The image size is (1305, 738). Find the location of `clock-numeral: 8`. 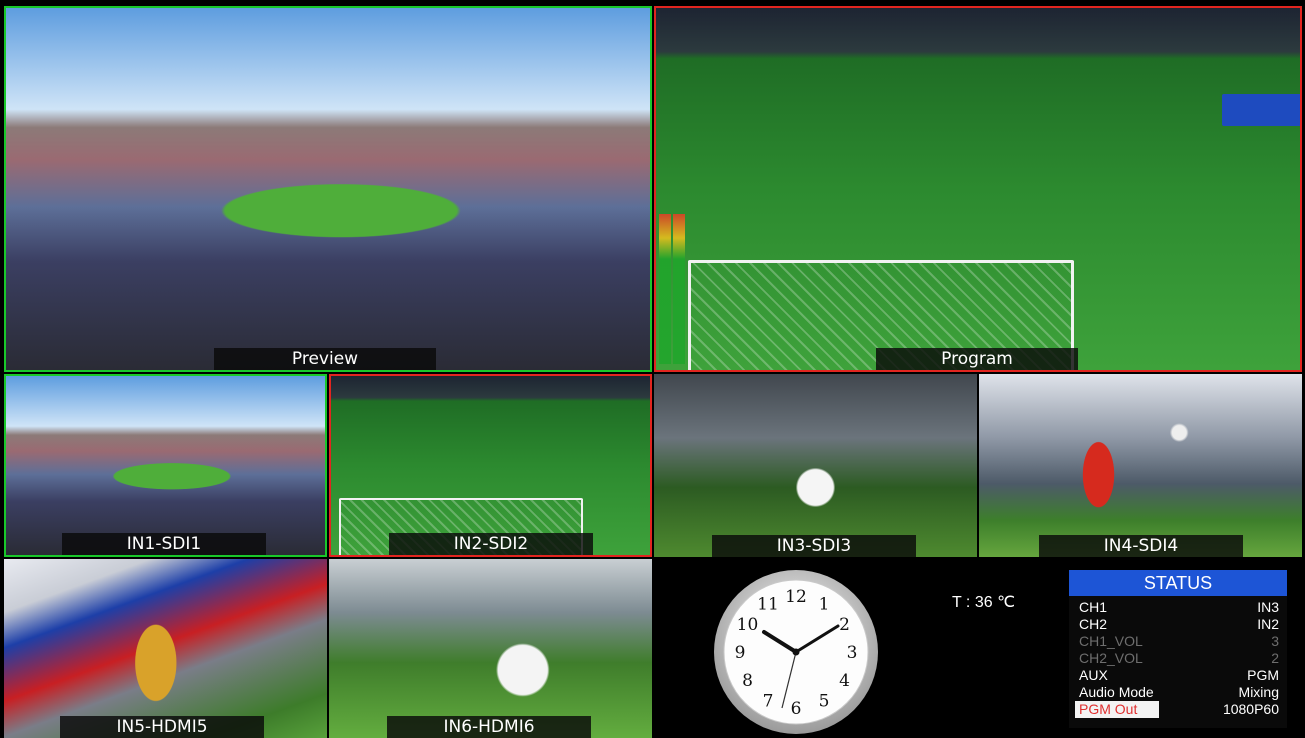

clock-numeral: 8 is located at coordinates (747, 681).